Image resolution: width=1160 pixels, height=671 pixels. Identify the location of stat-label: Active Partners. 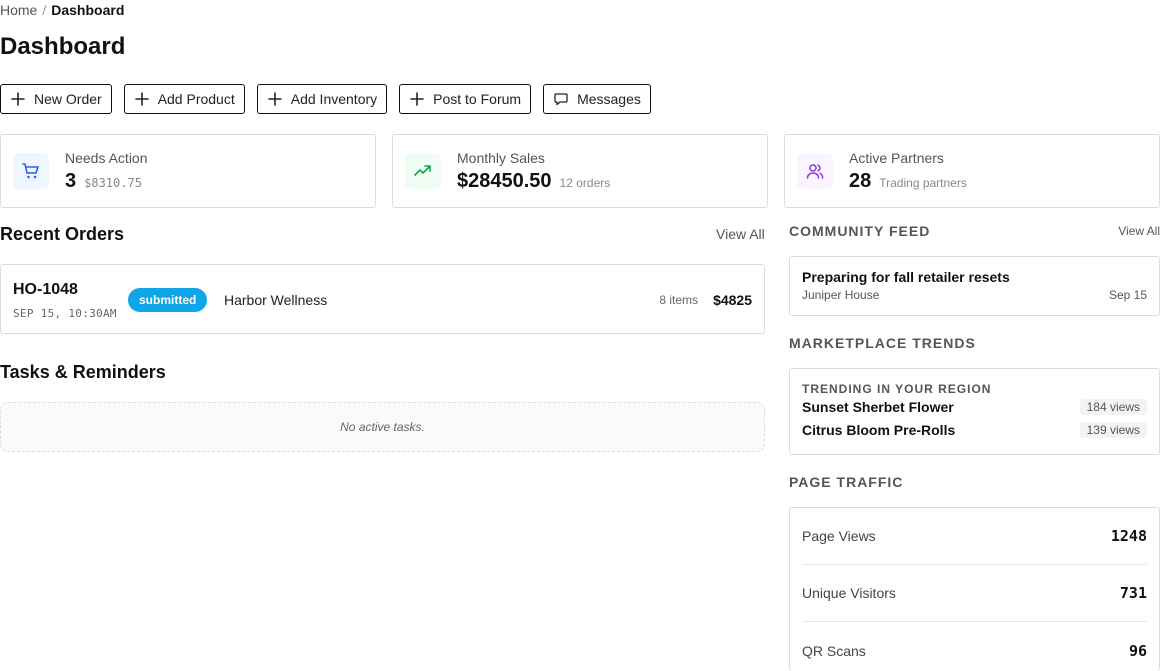
(896, 157).